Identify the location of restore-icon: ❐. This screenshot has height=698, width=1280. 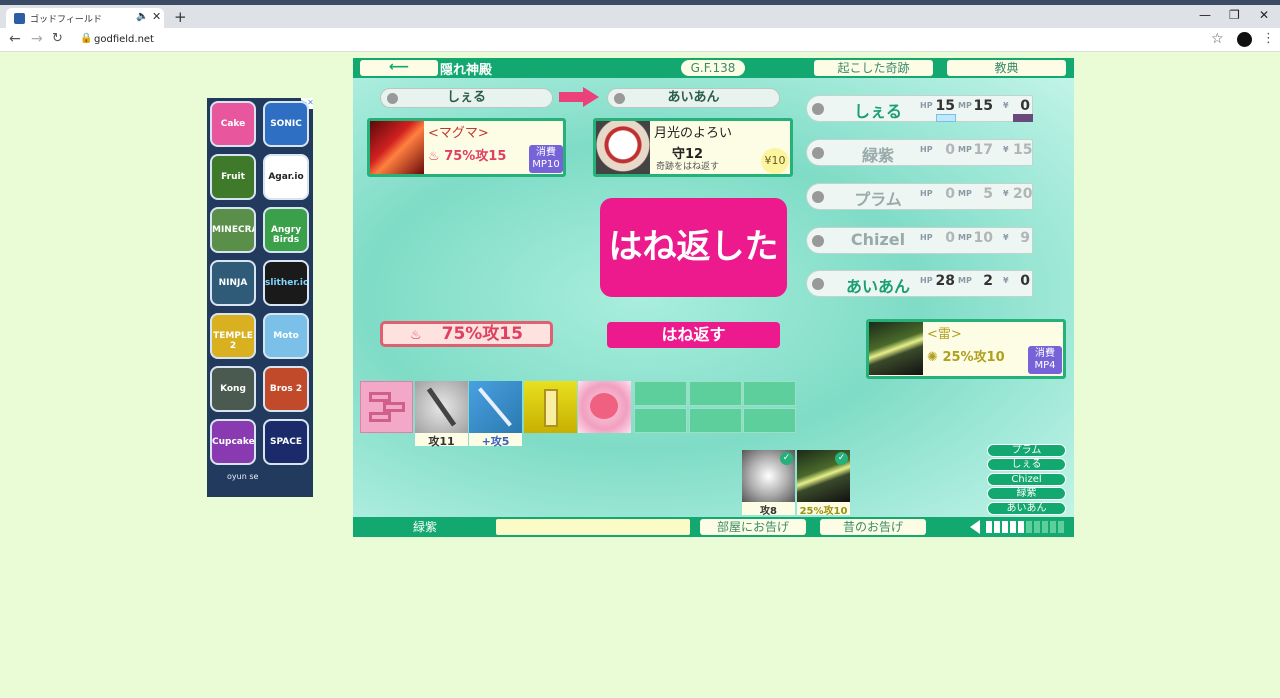
(1234, 15).